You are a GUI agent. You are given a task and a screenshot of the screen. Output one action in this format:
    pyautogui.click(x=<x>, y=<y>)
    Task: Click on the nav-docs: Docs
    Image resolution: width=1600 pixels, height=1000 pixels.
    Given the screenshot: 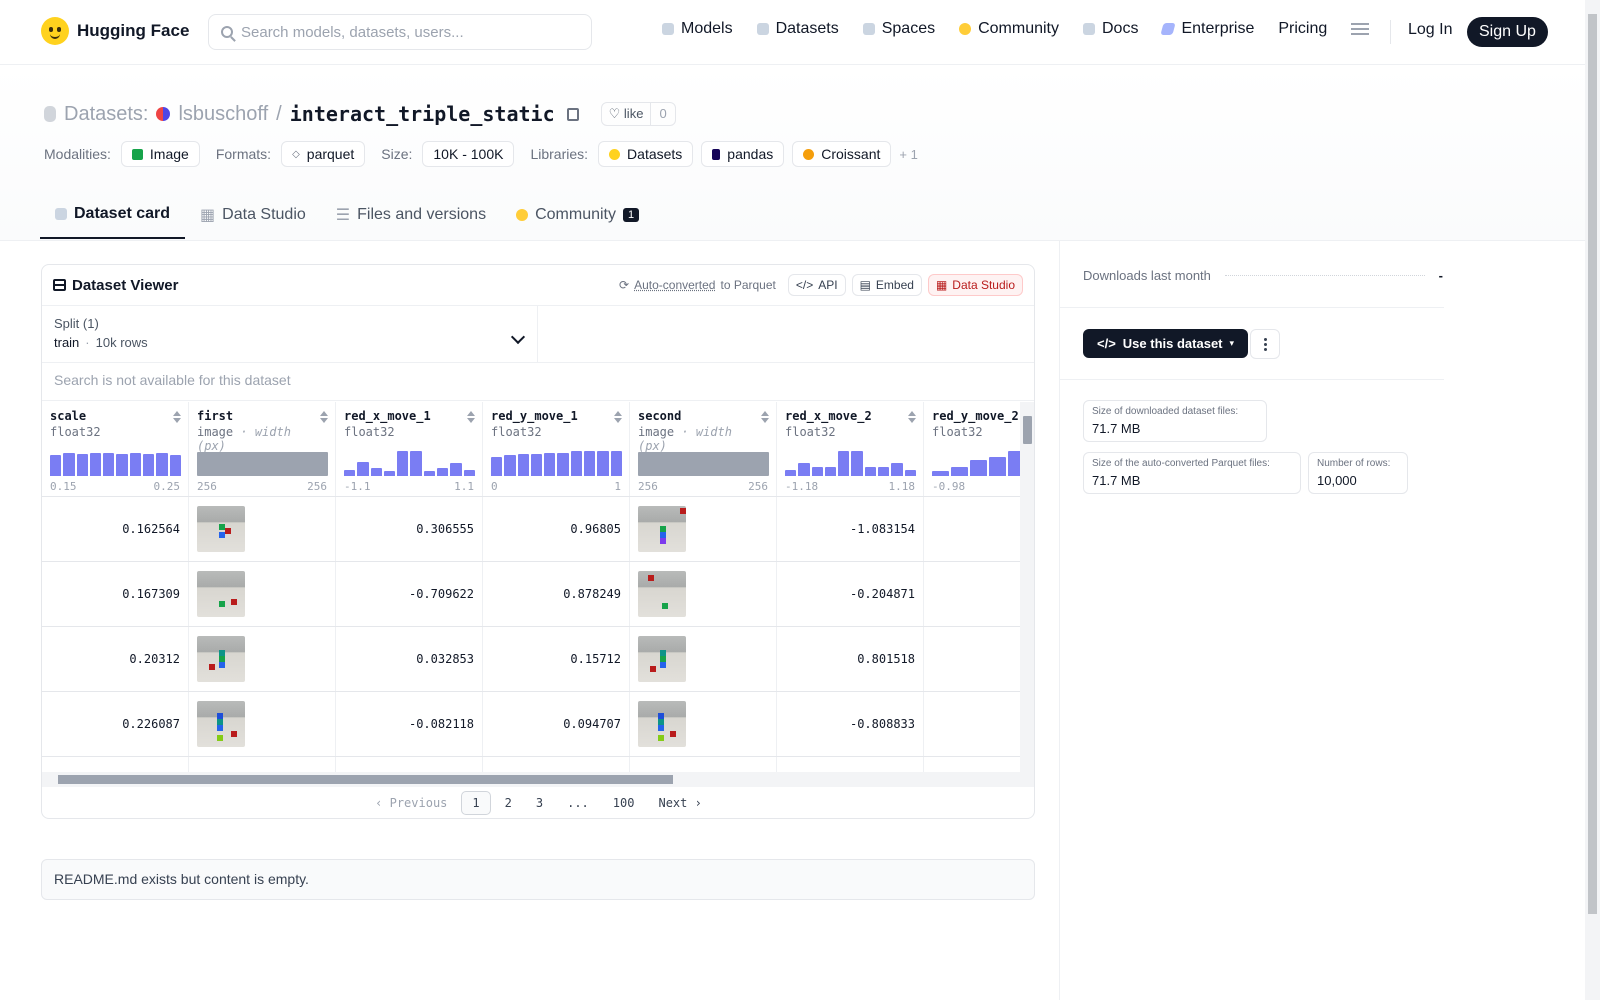 What is the action you would take?
    pyautogui.click(x=1110, y=29)
    